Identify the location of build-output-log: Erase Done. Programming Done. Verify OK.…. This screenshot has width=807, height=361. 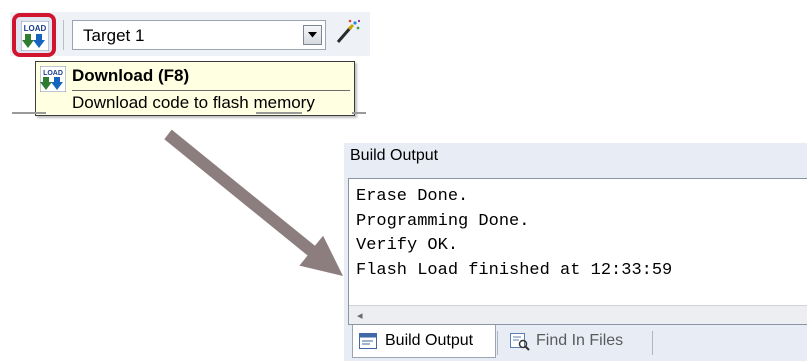
(514, 233).